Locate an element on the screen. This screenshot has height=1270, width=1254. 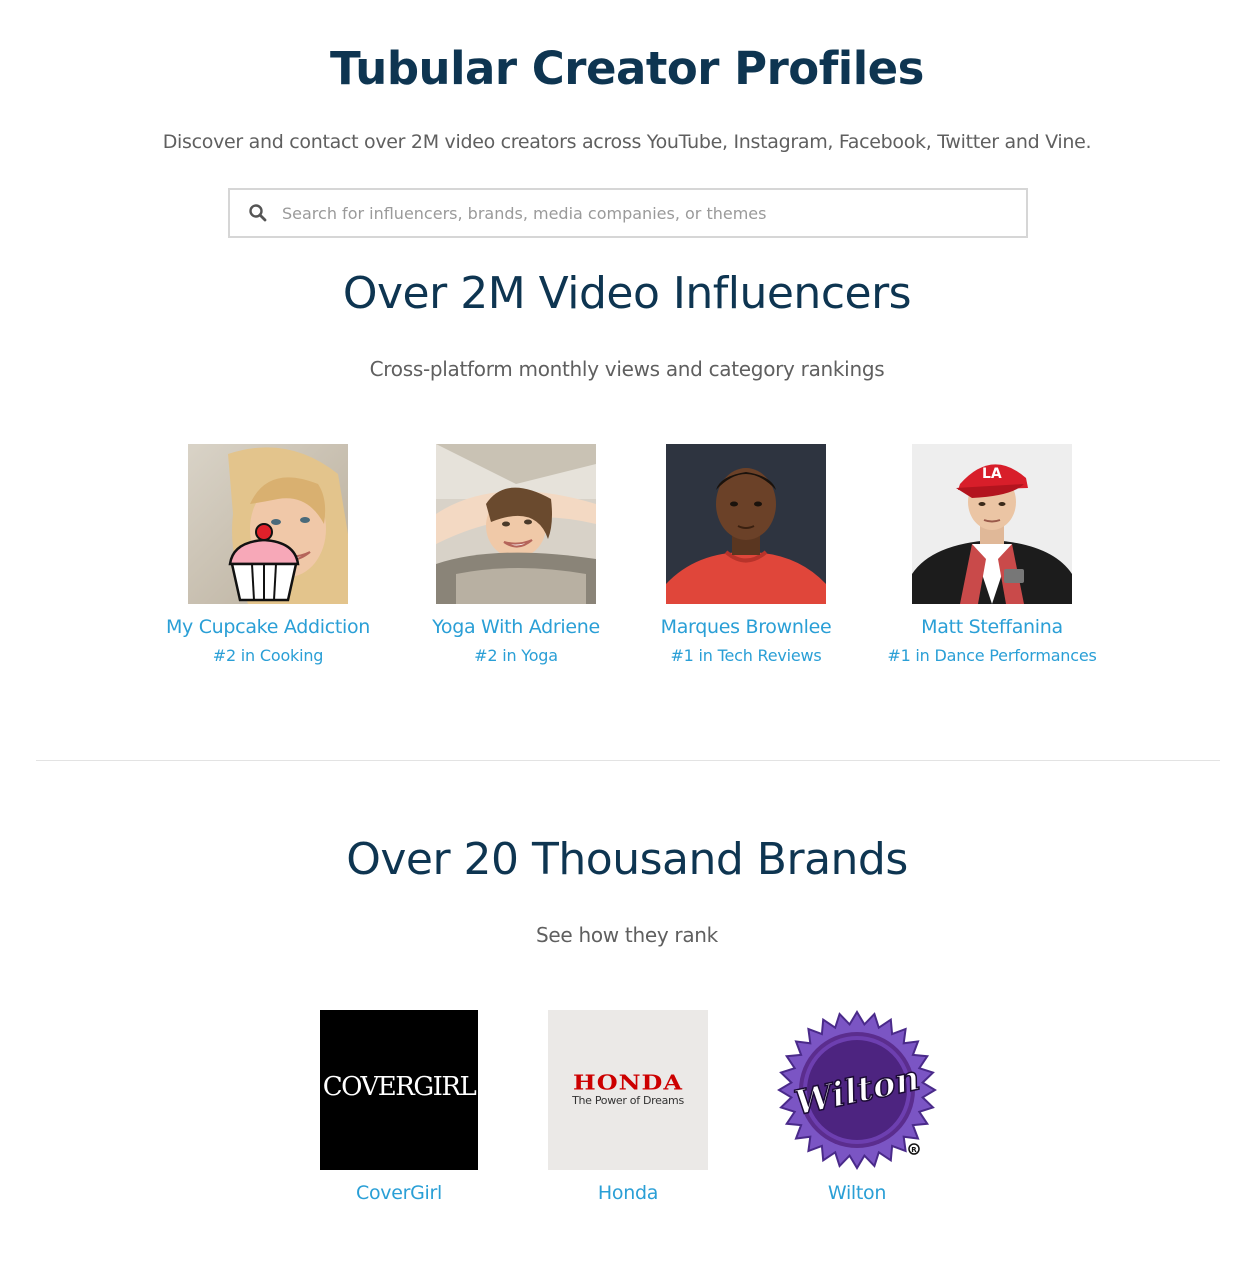
influencer-card-marques-brownlee: Marques Brownlee #1 in Tech Reviews is located at coordinates (746, 554).